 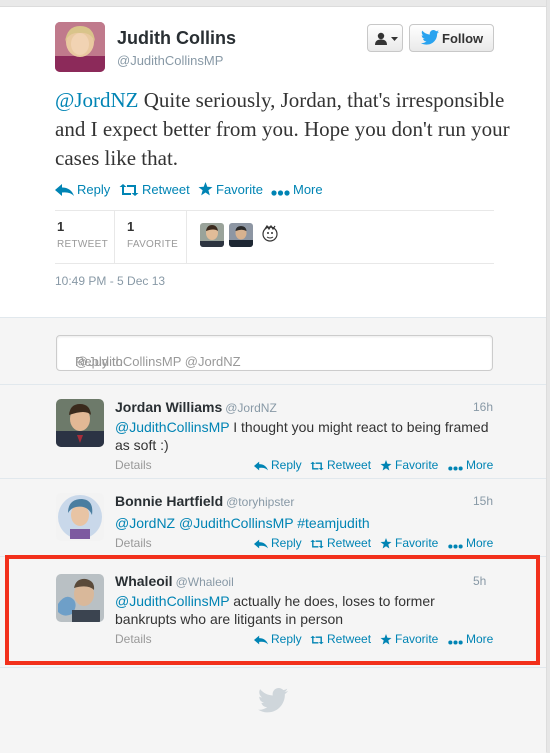 I want to click on follow-button: Follow, so click(x=451, y=38).